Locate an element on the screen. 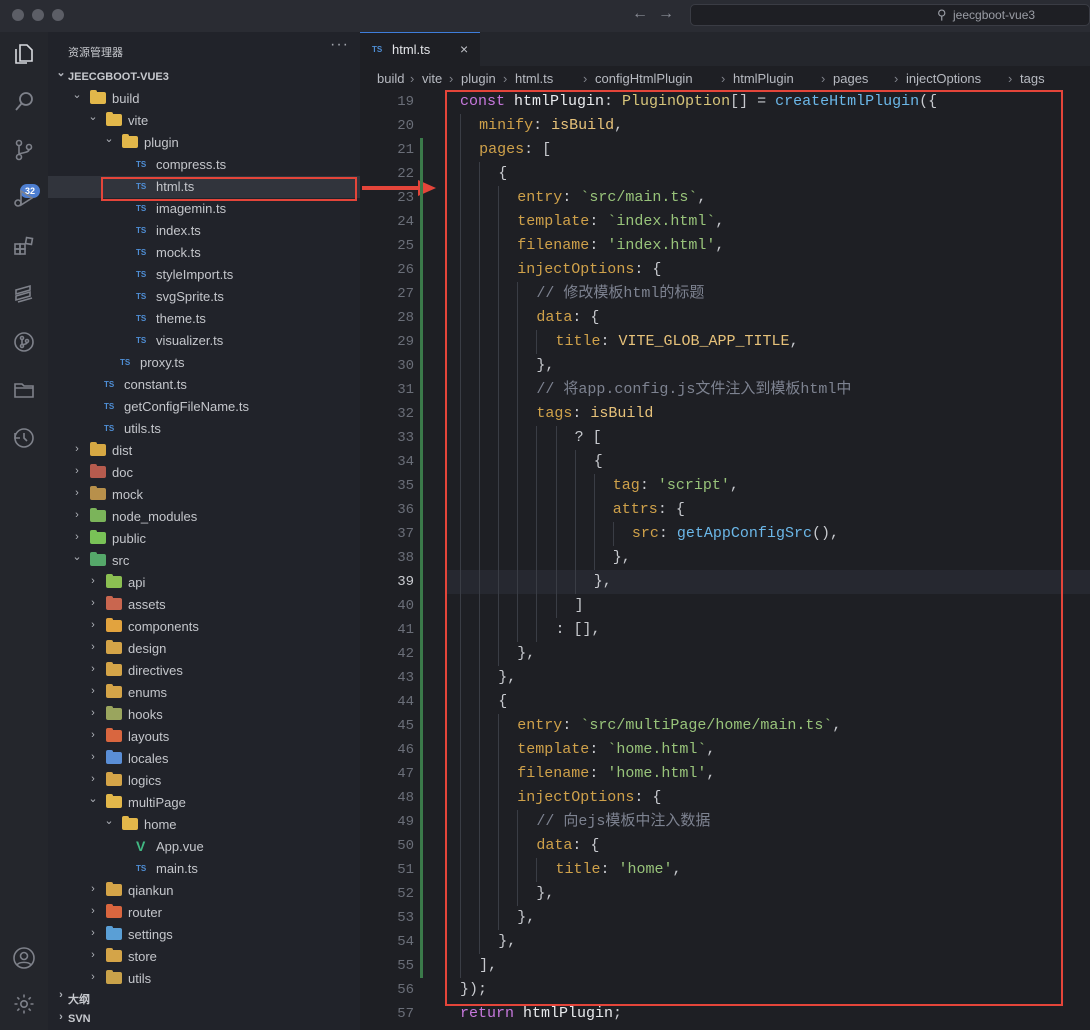  file-item: TS theme.ts is located at coordinates (204, 319).